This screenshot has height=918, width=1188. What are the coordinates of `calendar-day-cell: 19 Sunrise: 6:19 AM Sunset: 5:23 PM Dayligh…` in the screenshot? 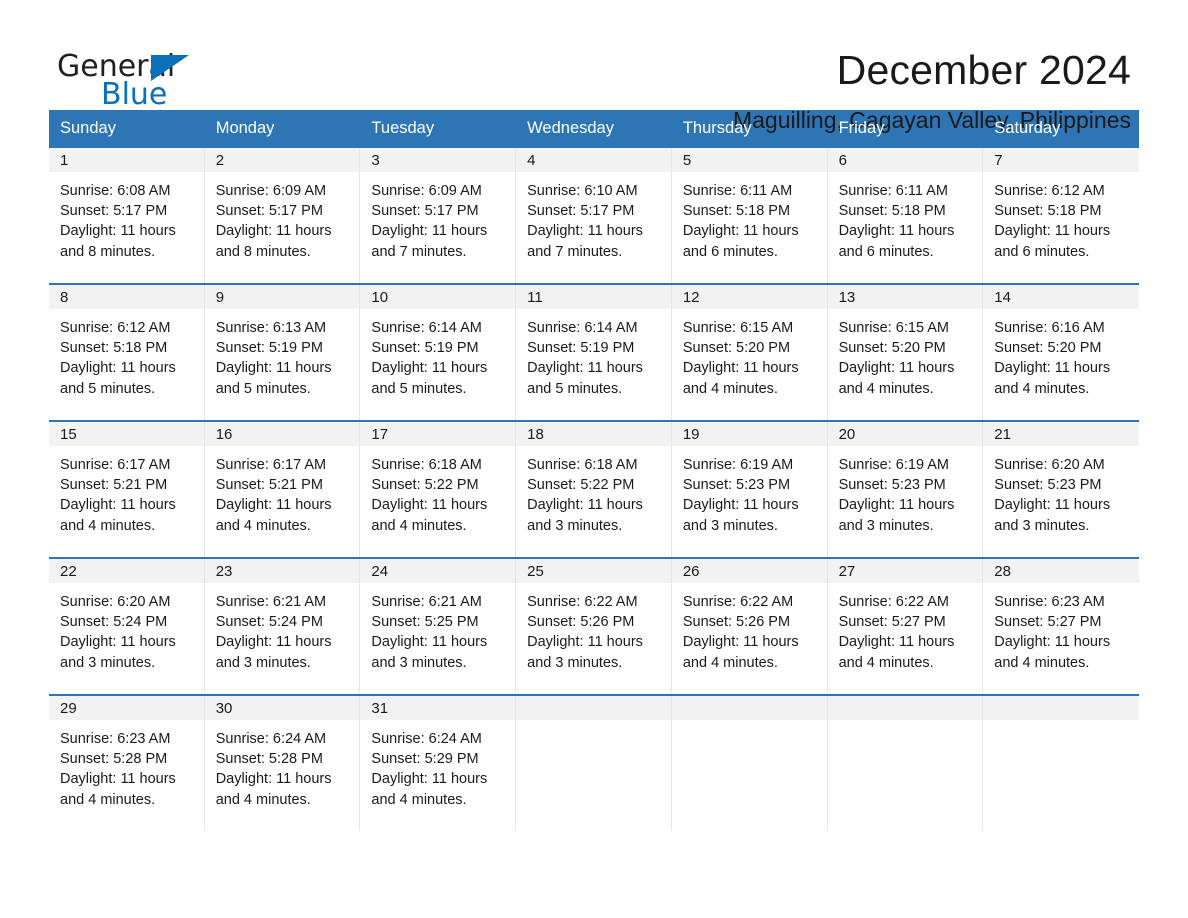 It's located at (749, 489).